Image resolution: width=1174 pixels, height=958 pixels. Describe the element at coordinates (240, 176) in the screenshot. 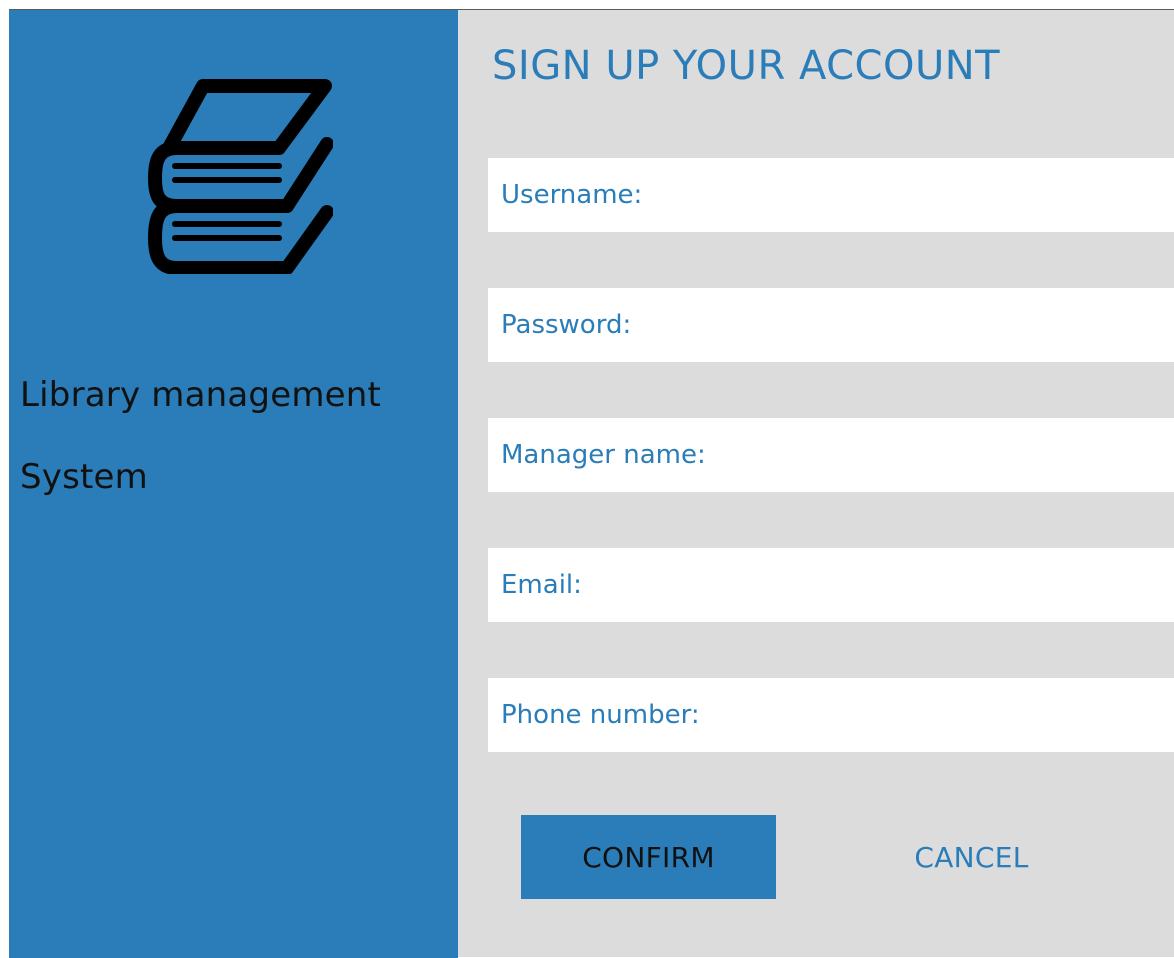

I see `books-stack-icon` at that location.